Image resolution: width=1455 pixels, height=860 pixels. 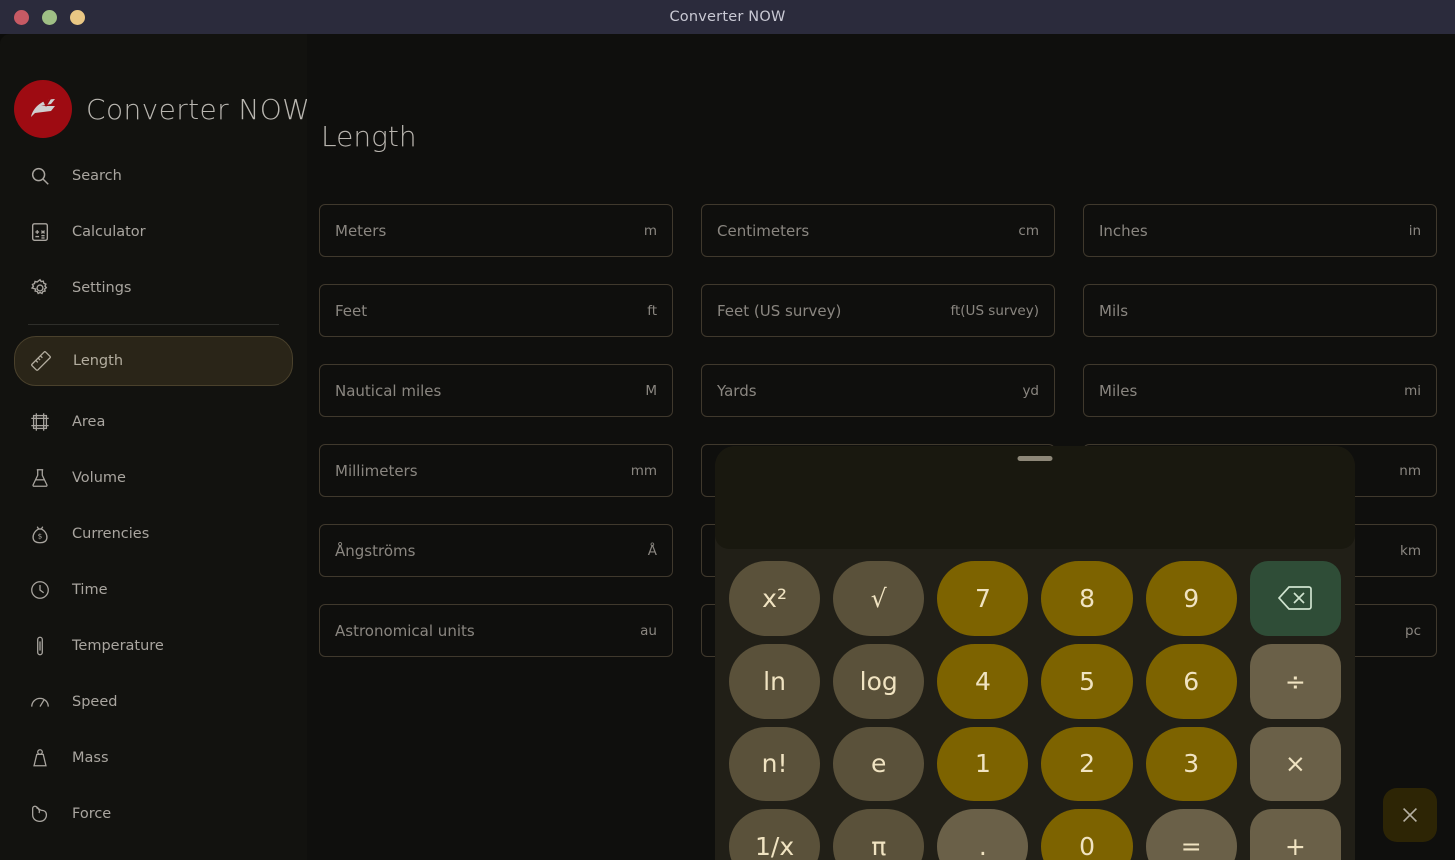 I want to click on unit-symbol: M, so click(x=651, y=390).